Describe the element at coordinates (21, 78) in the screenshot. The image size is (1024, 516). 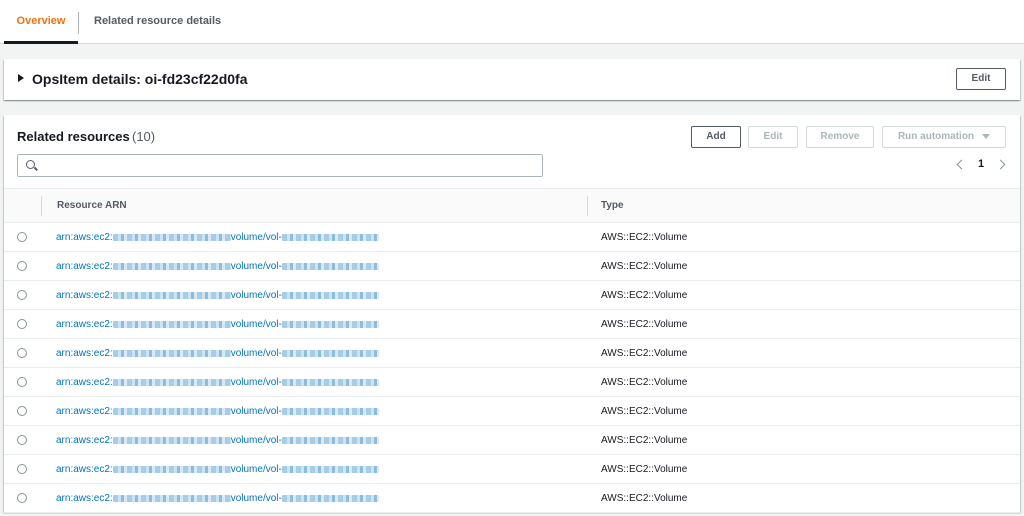
I see `caret-right-icon` at that location.